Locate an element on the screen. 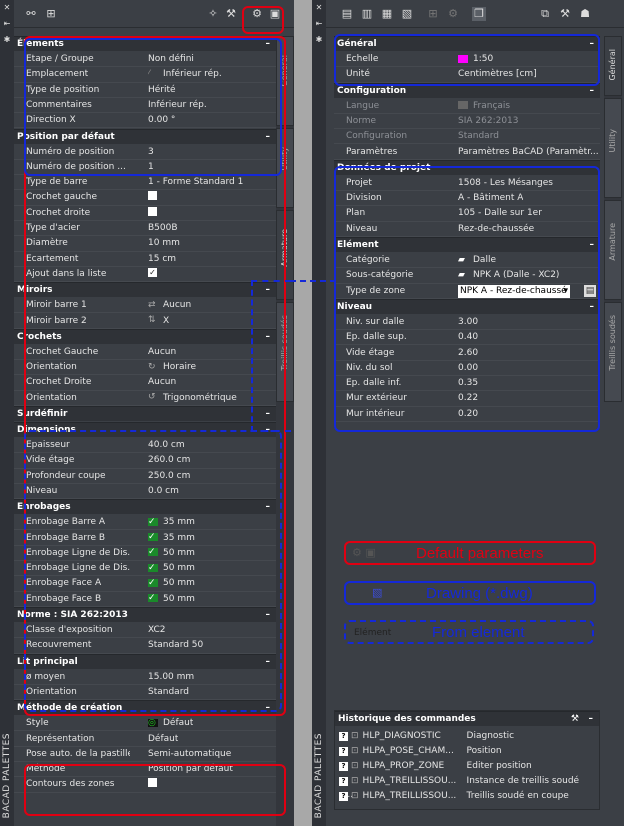 The image size is (624, 826). legend-drawing: ▧ Drawing (*.dwg) is located at coordinates (470, 593).